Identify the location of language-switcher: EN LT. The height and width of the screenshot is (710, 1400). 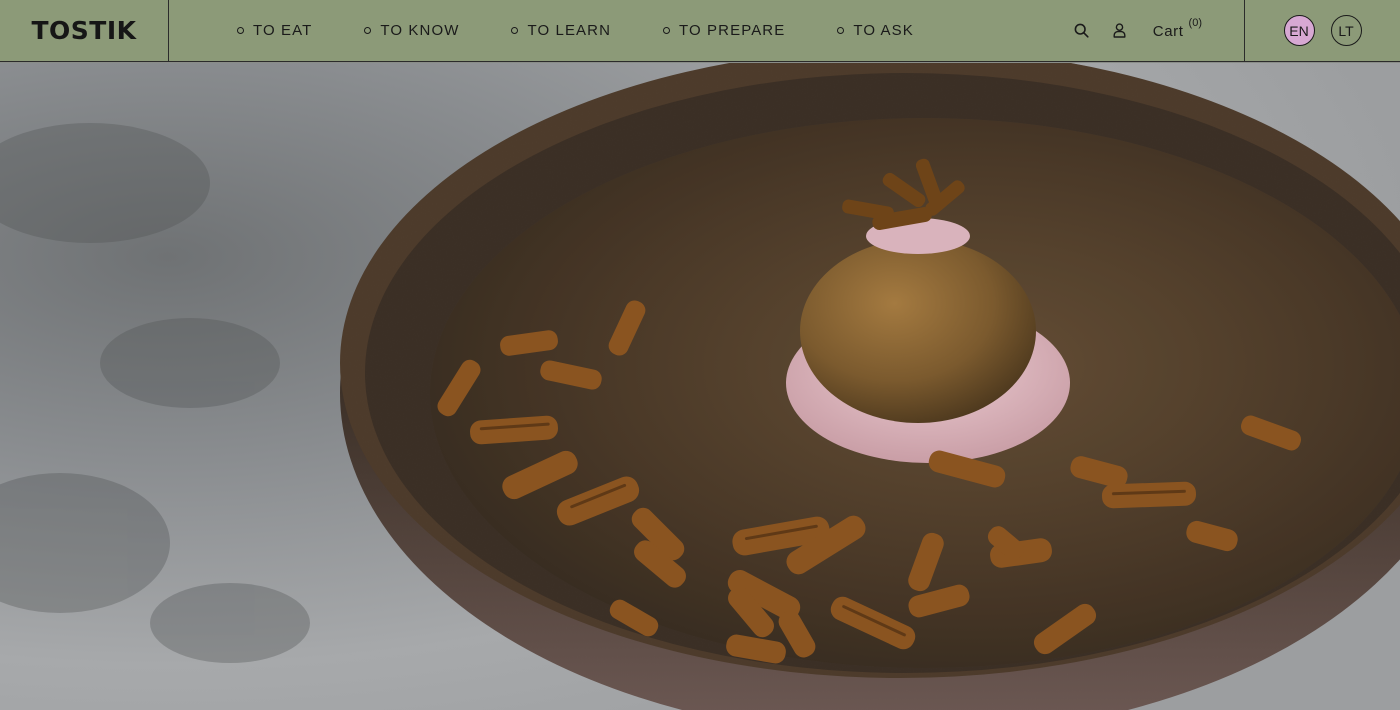
(1322, 30).